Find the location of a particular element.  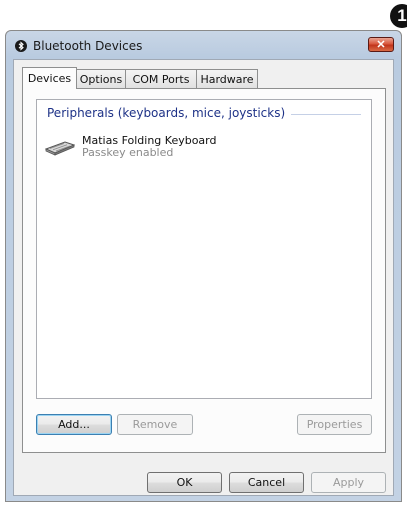

device-status: Passkey enabled is located at coordinates (128, 152).